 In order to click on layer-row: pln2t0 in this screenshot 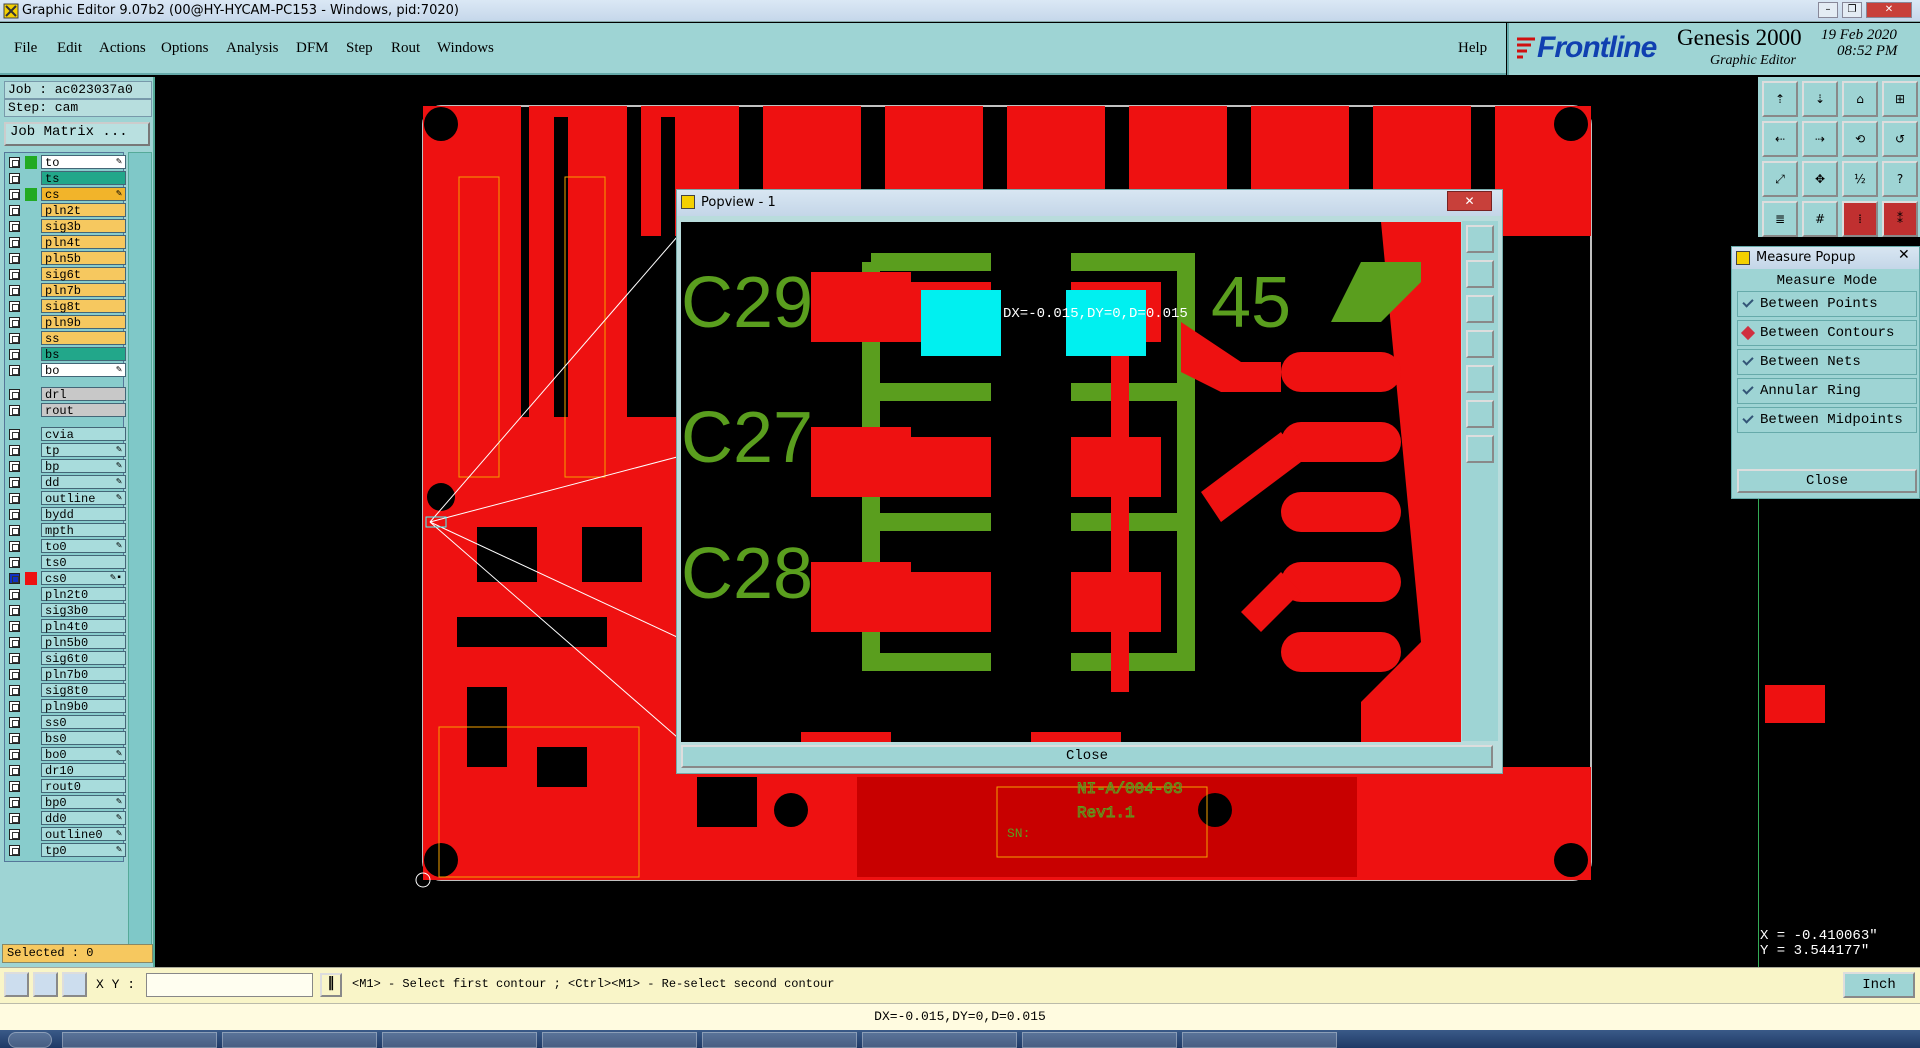, I will do `click(65, 594)`.